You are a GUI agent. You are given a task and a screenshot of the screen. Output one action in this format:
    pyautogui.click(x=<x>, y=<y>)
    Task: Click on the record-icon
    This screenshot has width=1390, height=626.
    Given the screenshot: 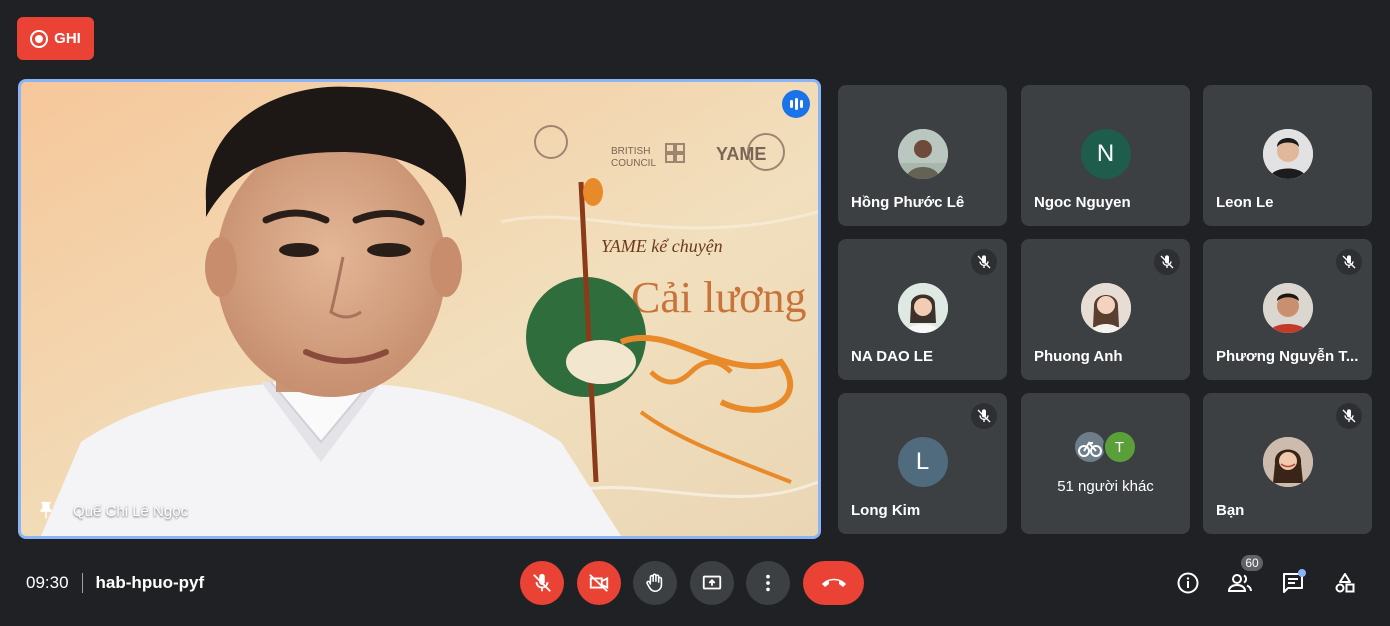 What is the action you would take?
    pyautogui.click(x=39, y=38)
    